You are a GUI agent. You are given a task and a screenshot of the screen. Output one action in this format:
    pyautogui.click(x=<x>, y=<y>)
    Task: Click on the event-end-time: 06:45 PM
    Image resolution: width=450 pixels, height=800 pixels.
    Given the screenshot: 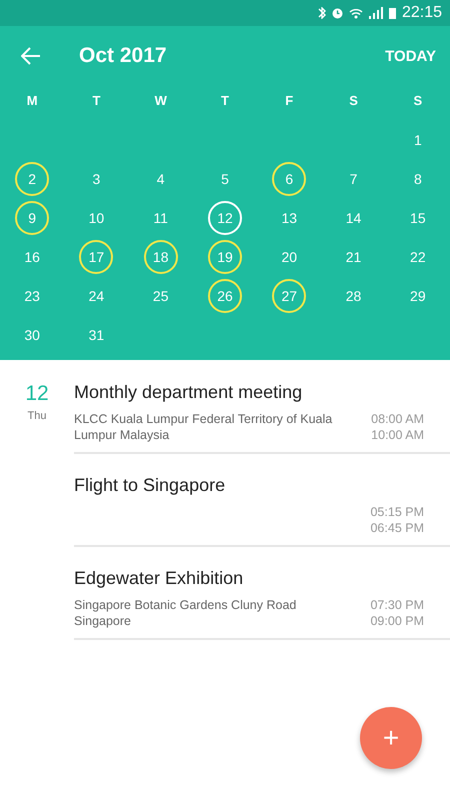 What is the action you would take?
    pyautogui.click(x=397, y=528)
    